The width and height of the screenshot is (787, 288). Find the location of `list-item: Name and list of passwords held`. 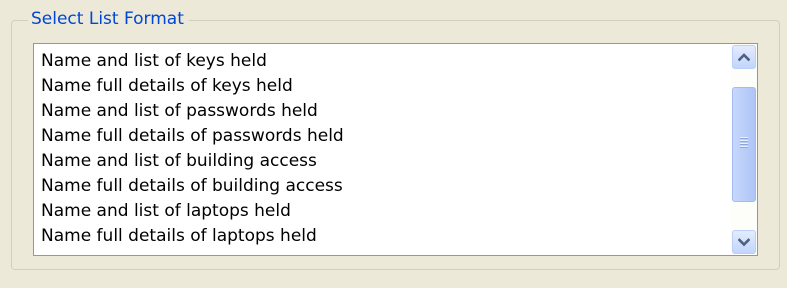

list-item: Name and list of passwords held is located at coordinates (382, 111).